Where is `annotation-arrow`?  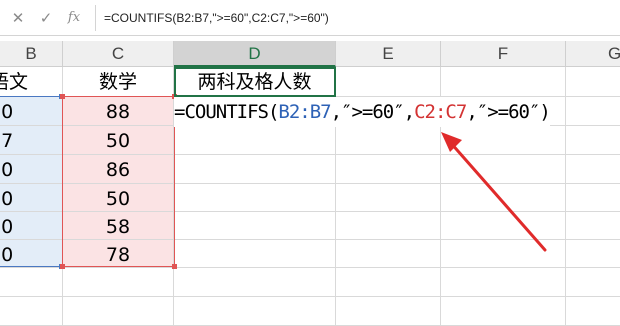 annotation-arrow is located at coordinates (494, 192).